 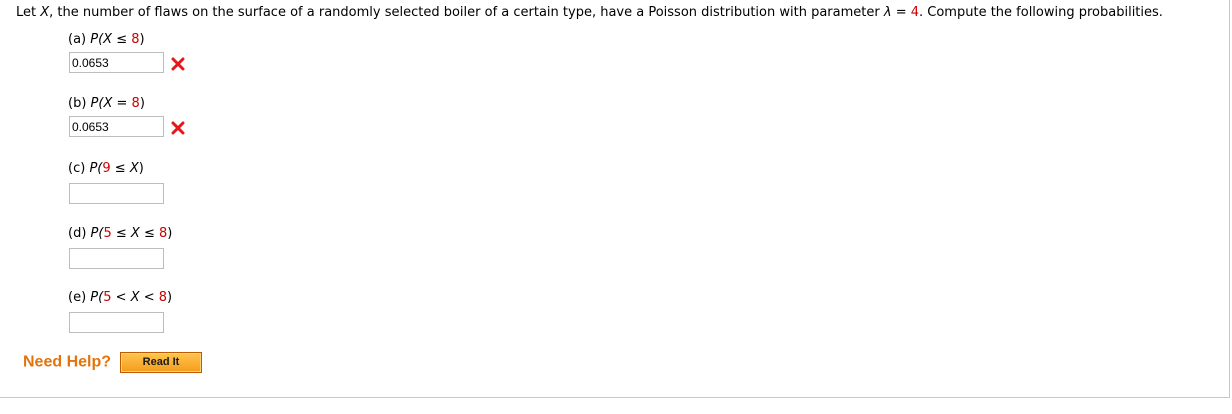 What do you see at coordinates (116, 258) in the screenshot?
I see `answer-input-d` at bounding box center [116, 258].